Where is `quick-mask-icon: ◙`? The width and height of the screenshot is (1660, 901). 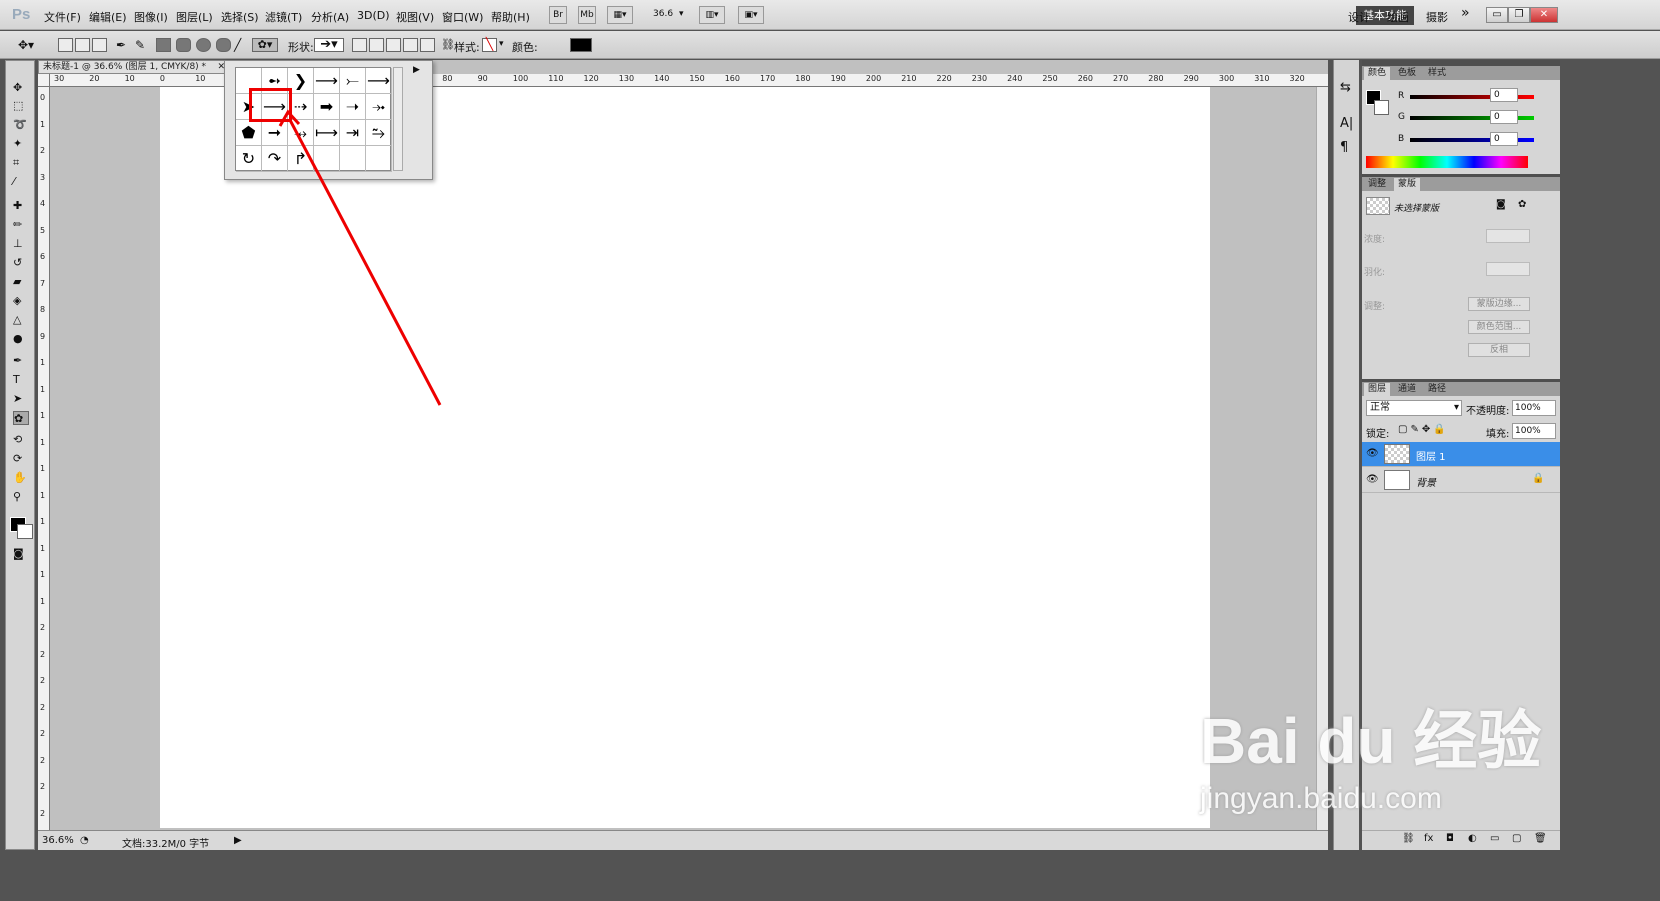 quick-mask-icon: ◙ is located at coordinates (21, 554).